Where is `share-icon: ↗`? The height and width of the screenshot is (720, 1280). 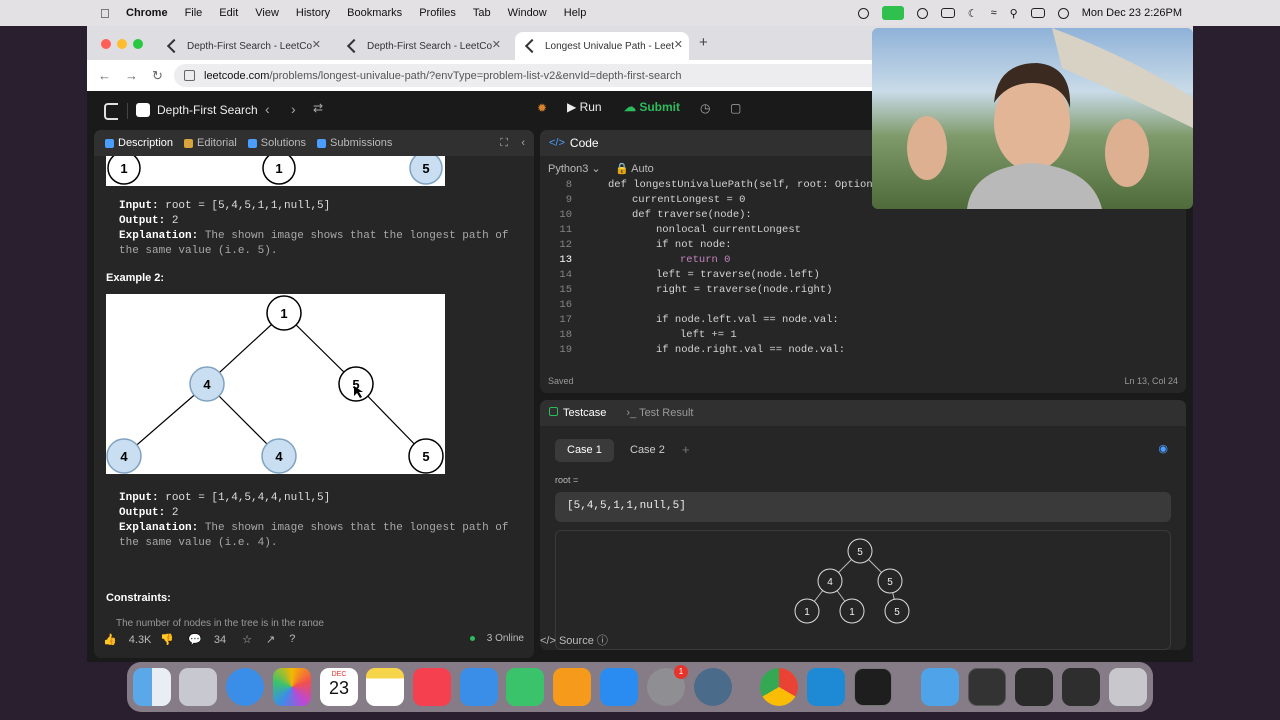
share-icon: ↗ is located at coordinates (270, 639).